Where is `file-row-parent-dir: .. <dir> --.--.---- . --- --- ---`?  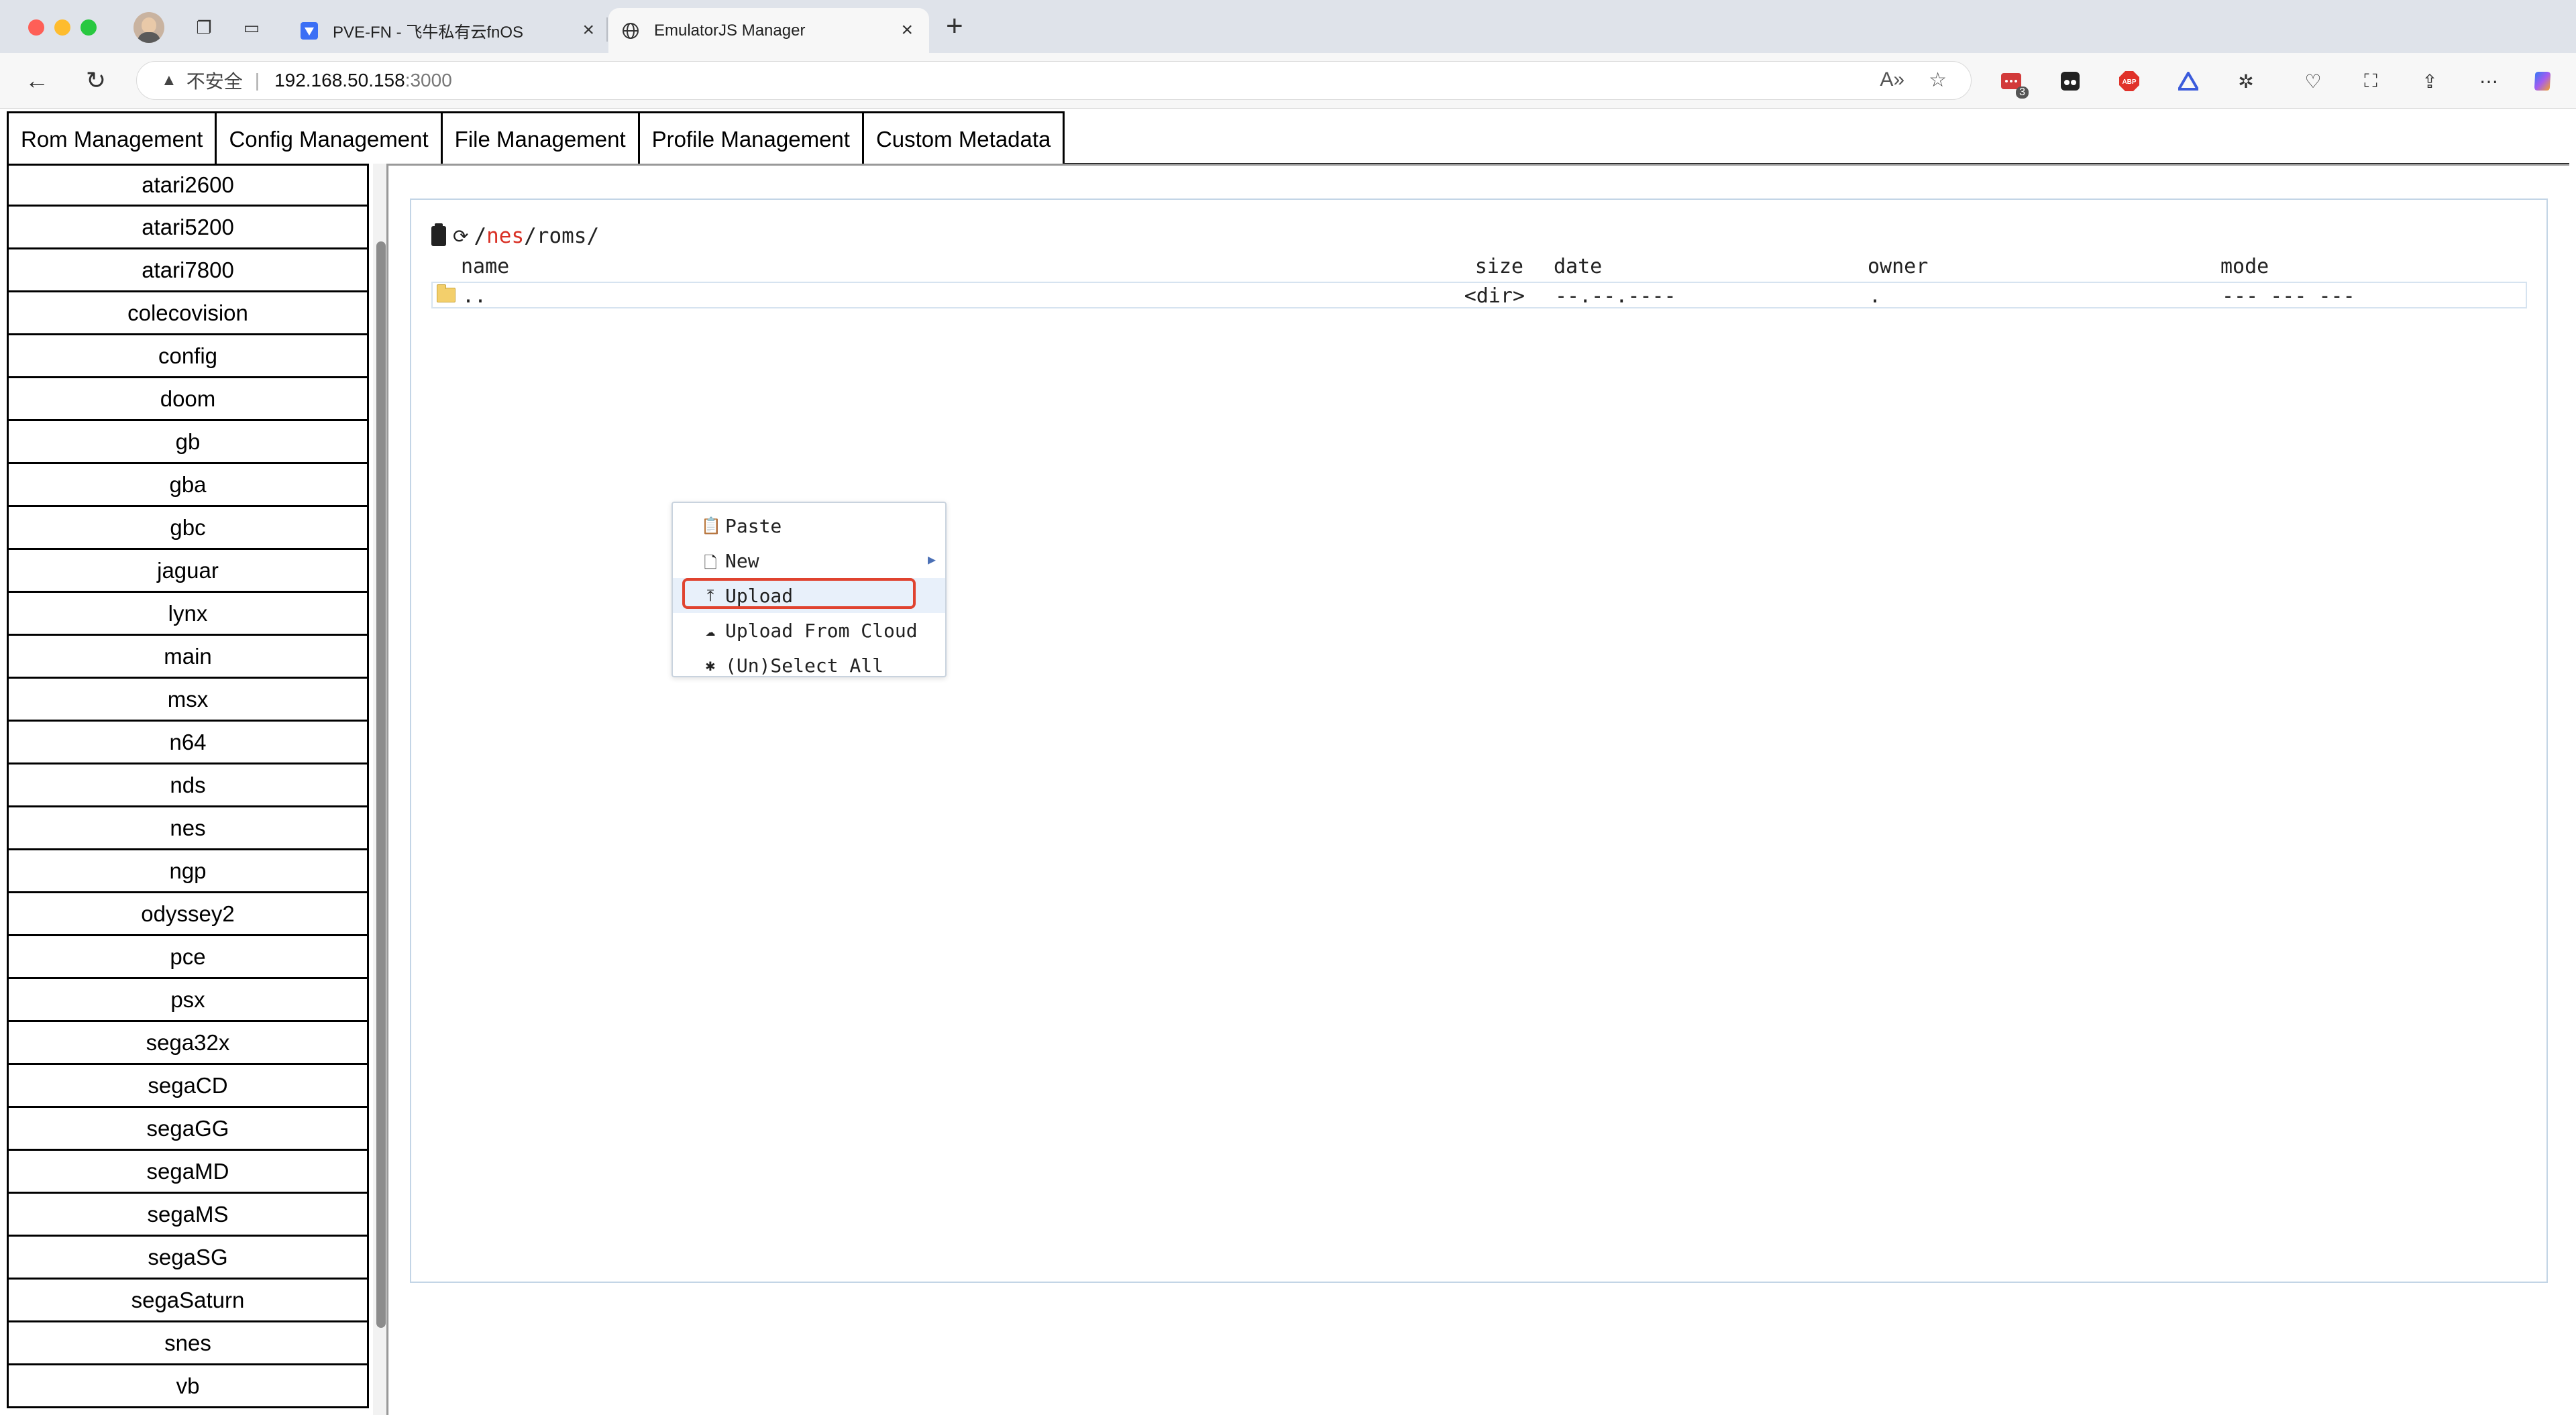 file-row-parent-dir: .. <dir> --.--.---- . --- --- --- is located at coordinates (1479, 295).